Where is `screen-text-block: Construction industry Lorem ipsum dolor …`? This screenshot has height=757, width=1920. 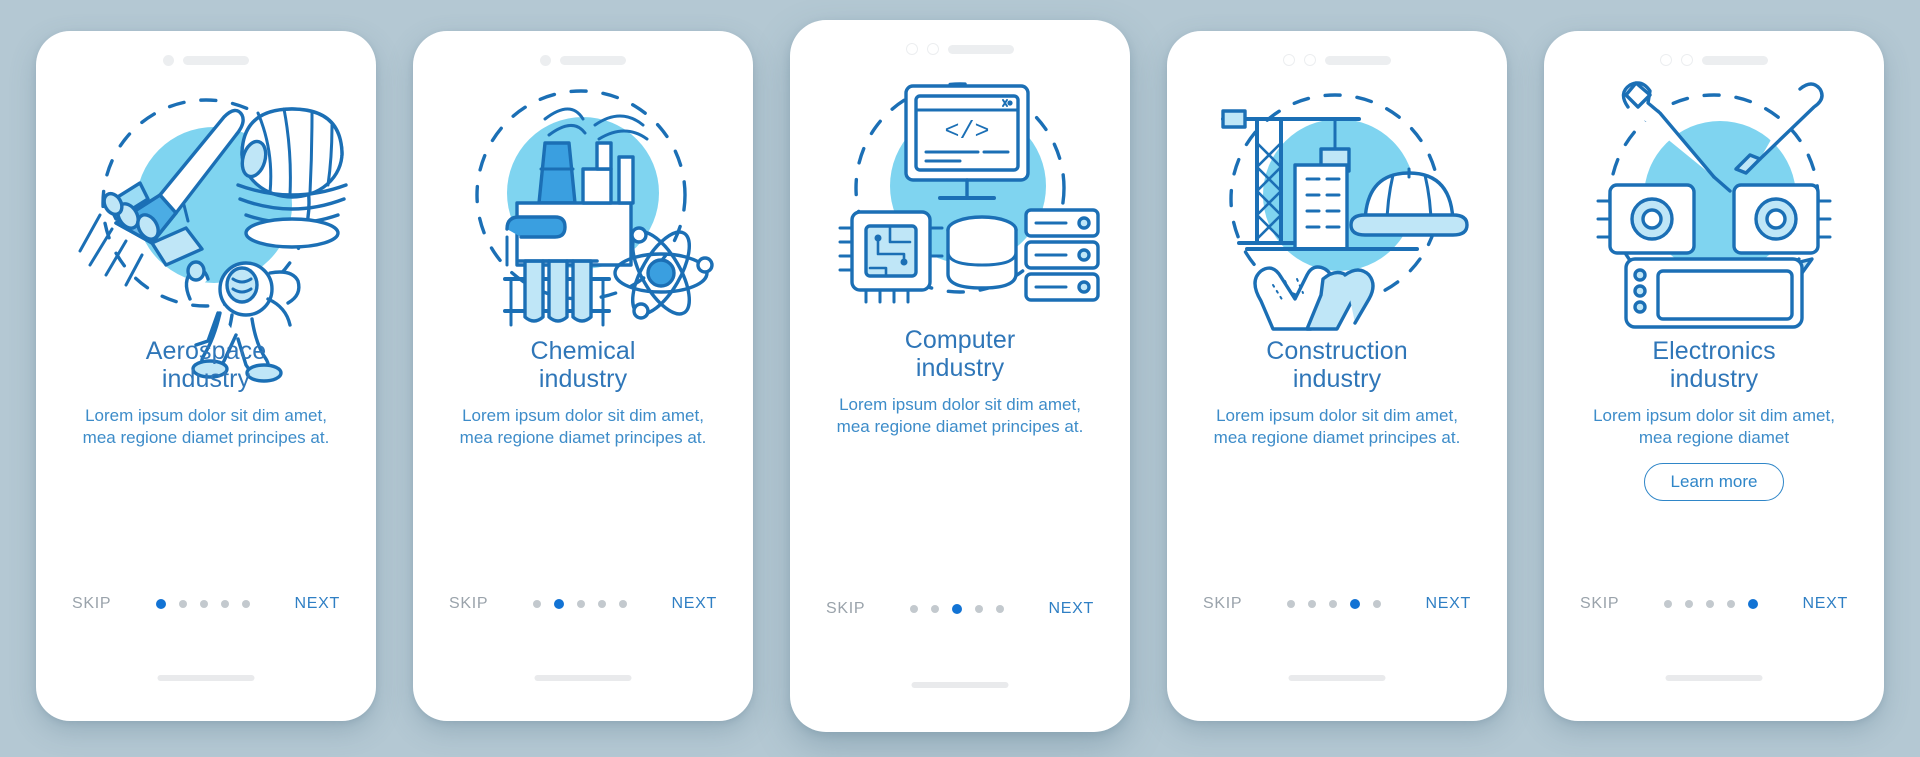 screen-text-block: Construction industry Lorem ipsum dolor … is located at coordinates (1337, 390).